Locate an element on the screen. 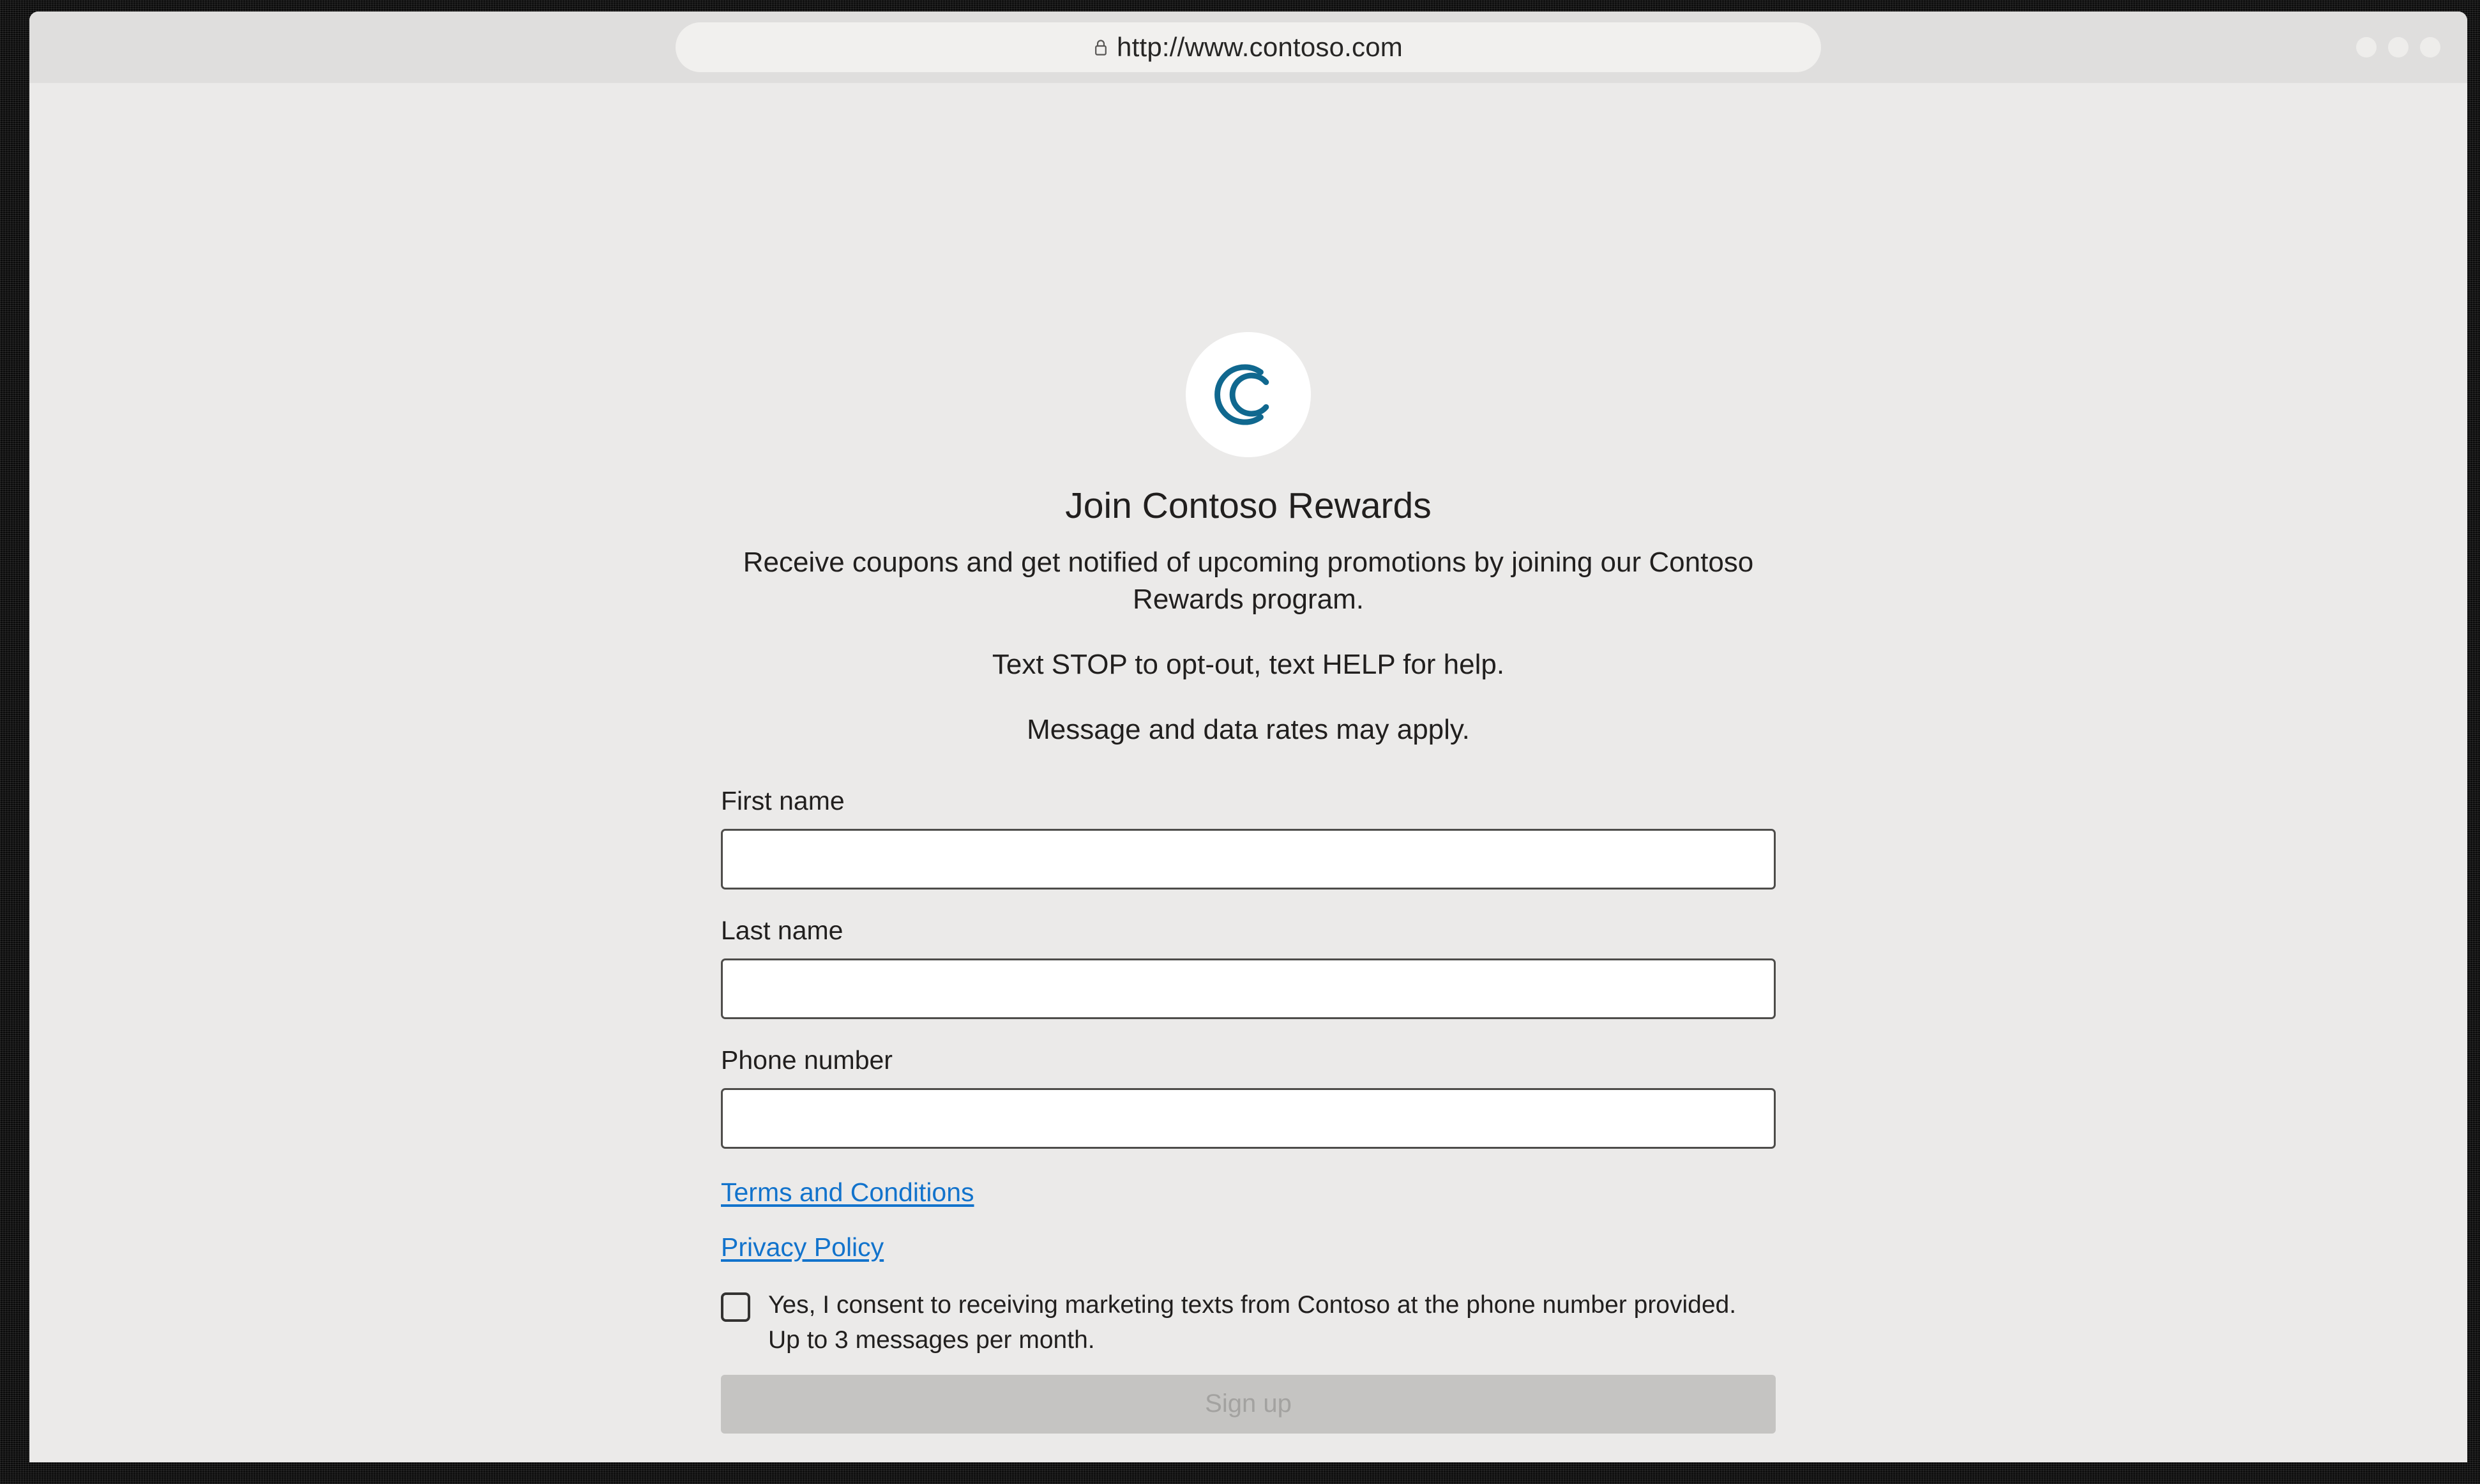 This screenshot has width=2480, height=1484. contoso-logo-icon is located at coordinates (1248, 394).